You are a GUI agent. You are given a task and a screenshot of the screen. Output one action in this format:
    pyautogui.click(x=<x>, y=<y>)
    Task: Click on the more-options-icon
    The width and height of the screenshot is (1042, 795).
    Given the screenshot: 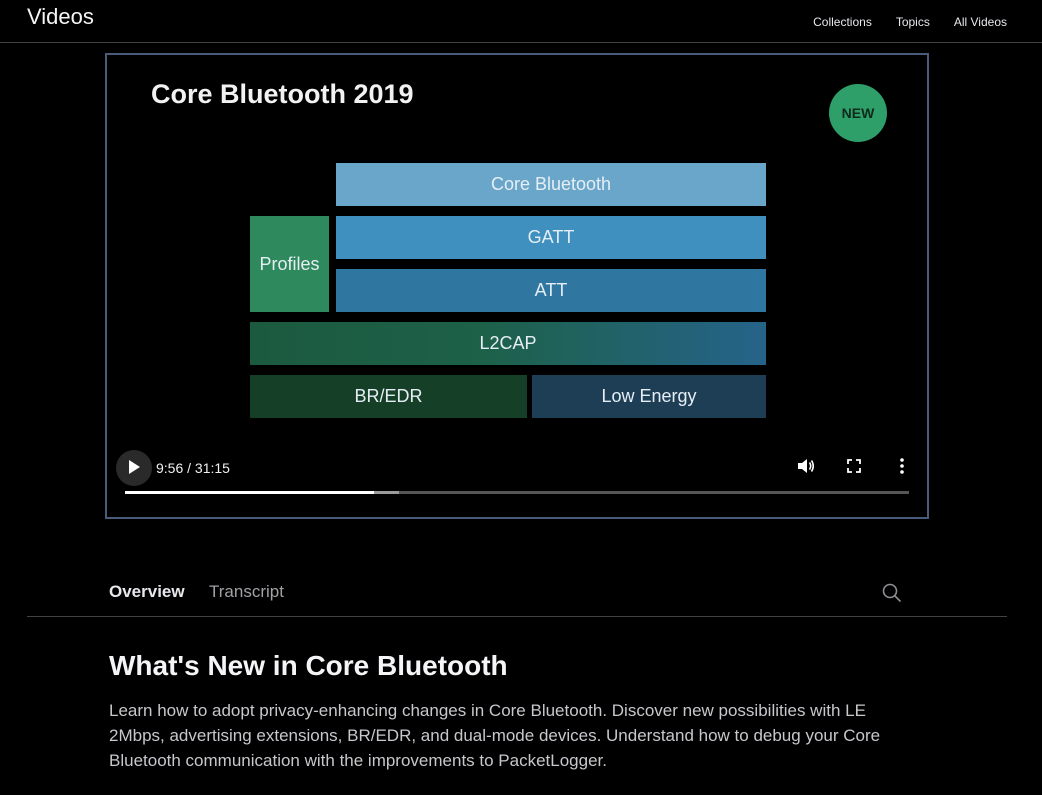 What is the action you would take?
    pyautogui.click(x=902, y=468)
    